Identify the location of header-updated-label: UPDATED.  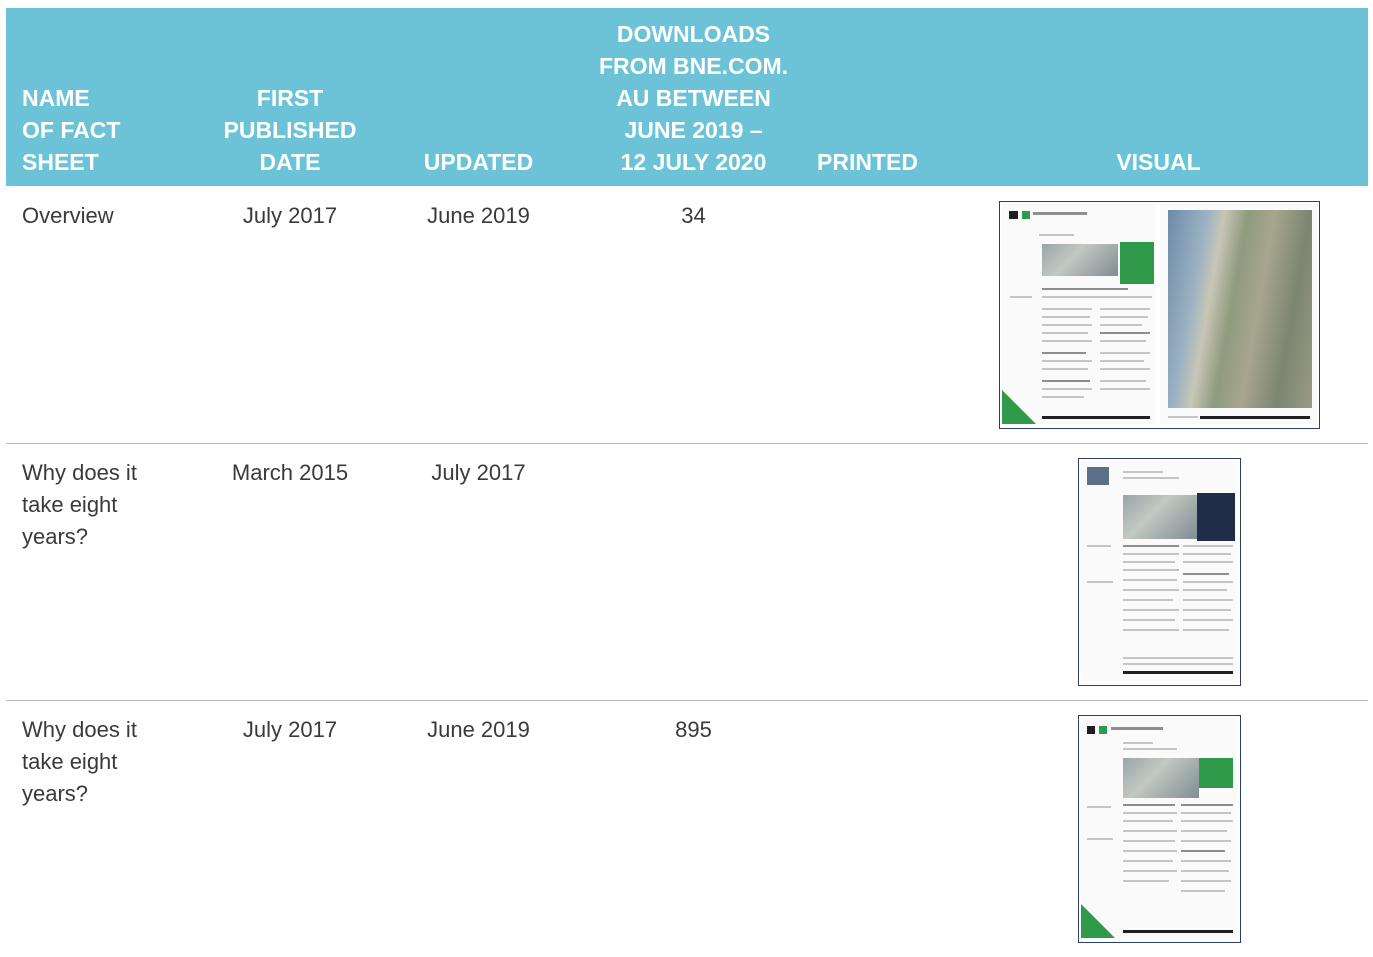
(478, 162).